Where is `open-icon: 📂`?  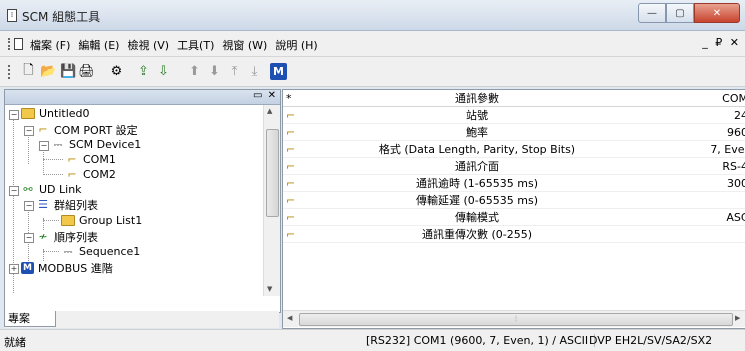 open-icon: 📂 is located at coordinates (48, 71).